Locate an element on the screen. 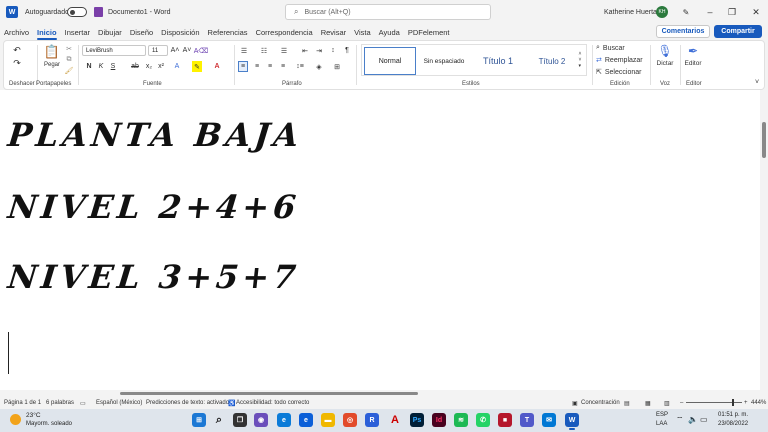  paste-icon: 📋 is located at coordinates (52, 52).